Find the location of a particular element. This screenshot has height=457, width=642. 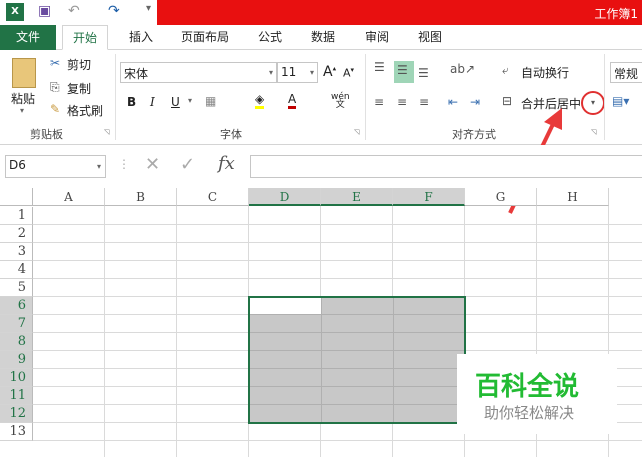

window-title: 工作簿1 is located at coordinates (399, 12).